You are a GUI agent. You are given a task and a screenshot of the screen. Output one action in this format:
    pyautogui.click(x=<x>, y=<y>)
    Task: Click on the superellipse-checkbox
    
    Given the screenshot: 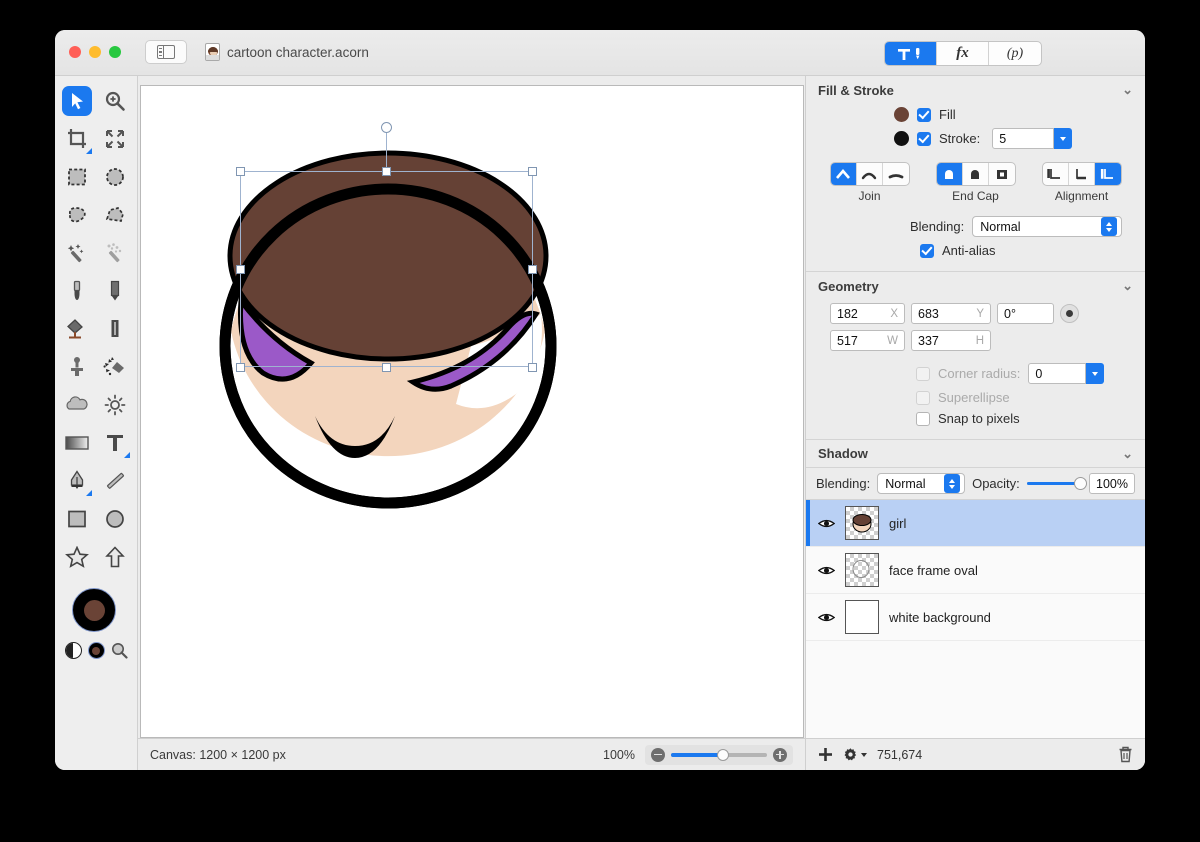 What is the action you would take?
    pyautogui.click(x=923, y=397)
    